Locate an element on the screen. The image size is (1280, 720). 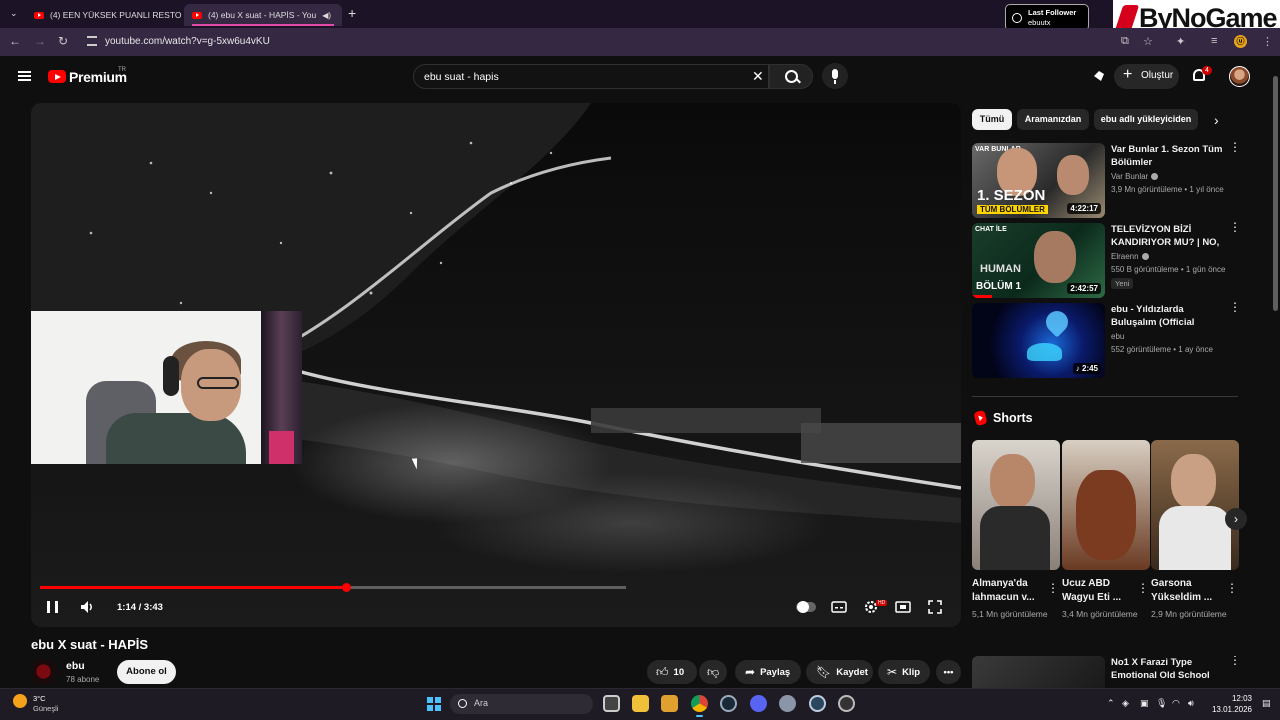
clip-button: ✂ Klip is located at coordinates (904, 672).